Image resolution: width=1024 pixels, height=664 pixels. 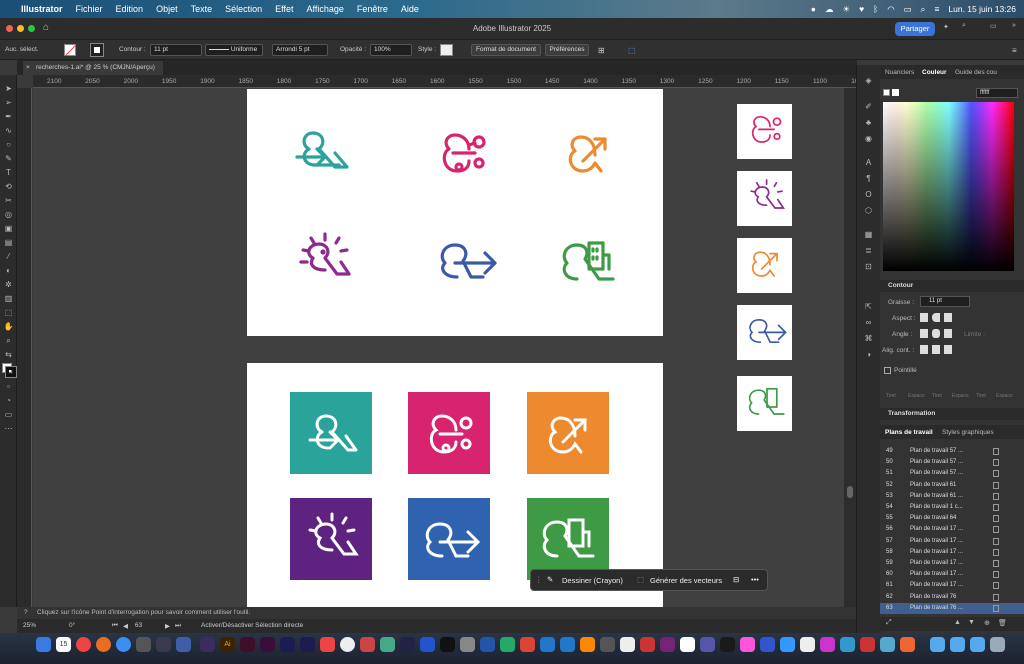 I want to click on clock: Lun. 15 juin 13:26, so click(x=982, y=9).